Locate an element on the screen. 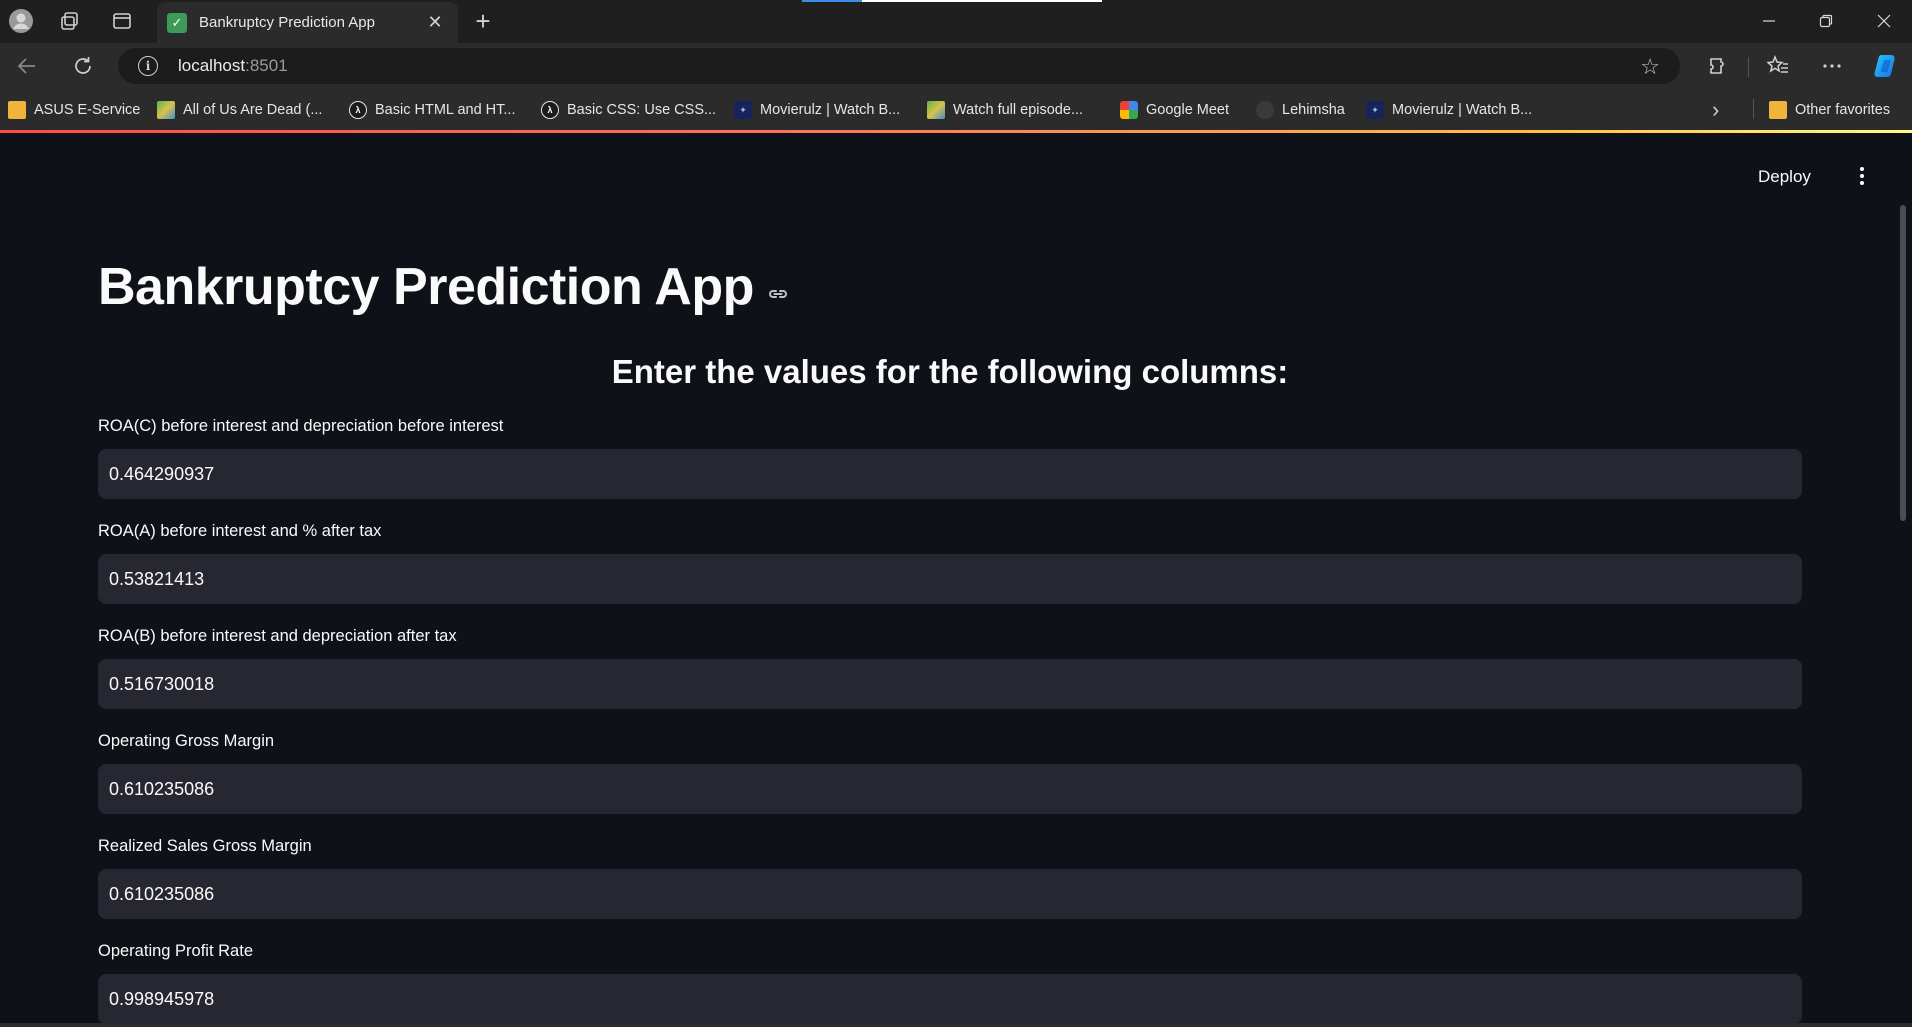 This screenshot has height=1027, width=1912. roa-b-input is located at coordinates (950, 684).